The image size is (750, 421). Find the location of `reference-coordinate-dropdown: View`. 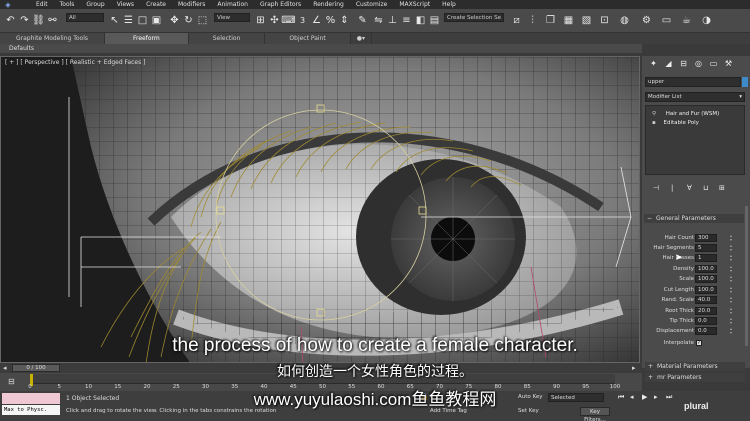

reference-coordinate-dropdown: View is located at coordinates (232, 17).